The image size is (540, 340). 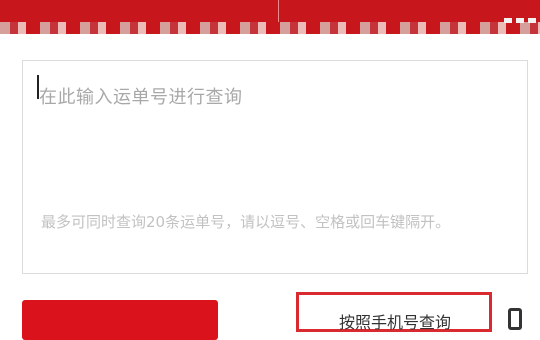 What do you see at coordinates (120, 320) in the screenshot?
I see `query-button` at bounding box center [120, 320].